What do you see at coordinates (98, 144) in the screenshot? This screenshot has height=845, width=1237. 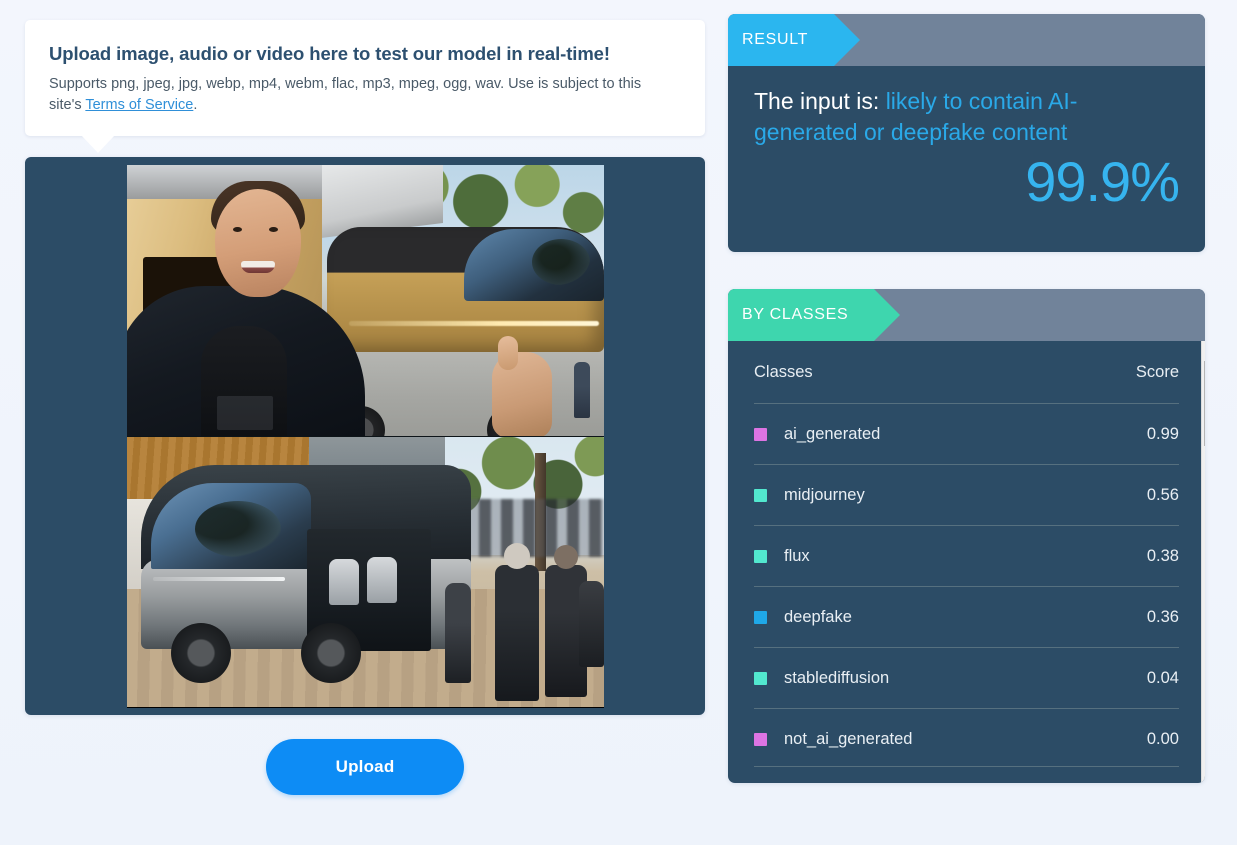 I see `callout-arrow` at bounding box center [98, 144].